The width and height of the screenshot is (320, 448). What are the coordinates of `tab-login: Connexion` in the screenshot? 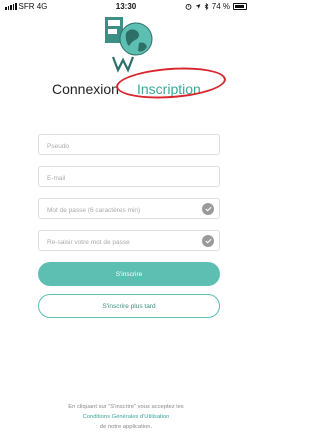 It's located at (85, 89).